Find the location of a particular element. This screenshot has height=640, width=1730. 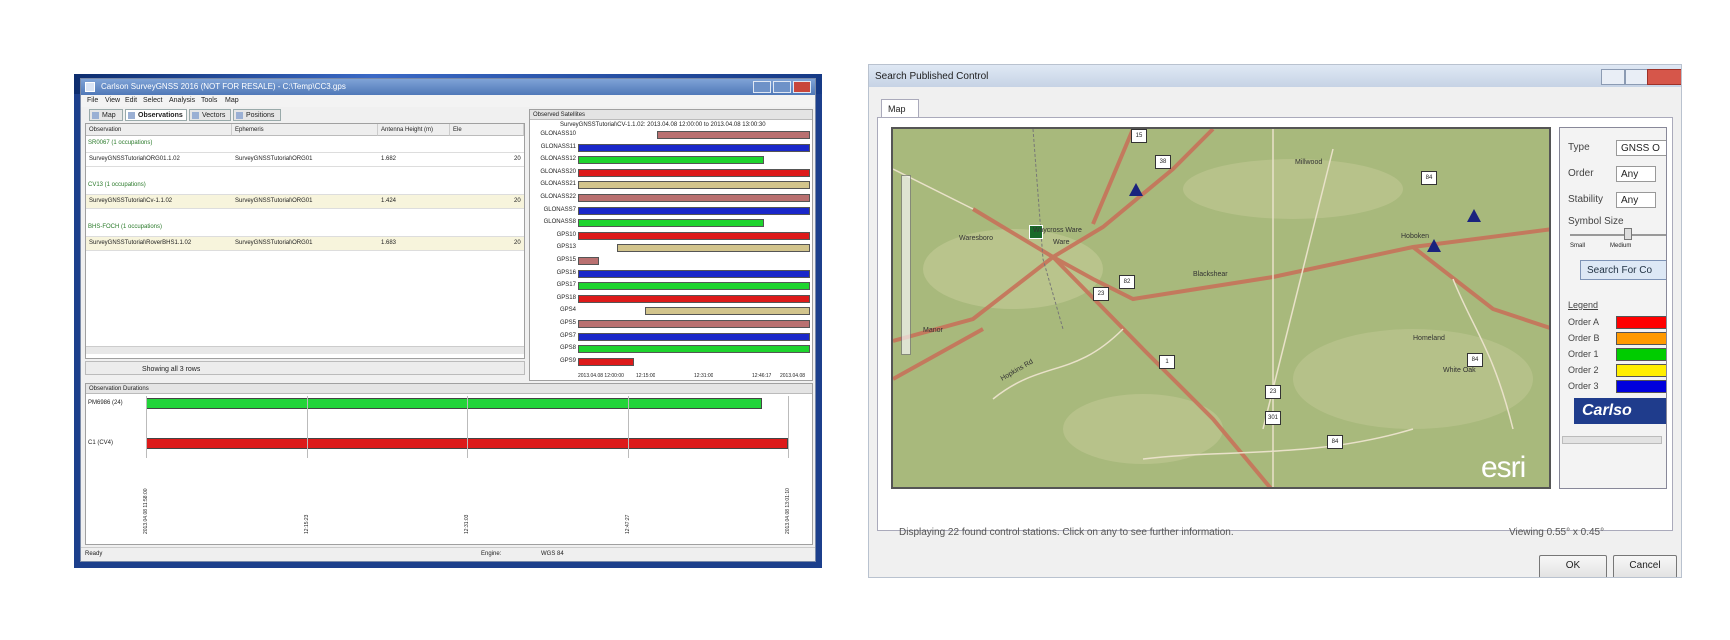

column-header-ephemeris: Ephemeris is located at coordinates (305, 130).